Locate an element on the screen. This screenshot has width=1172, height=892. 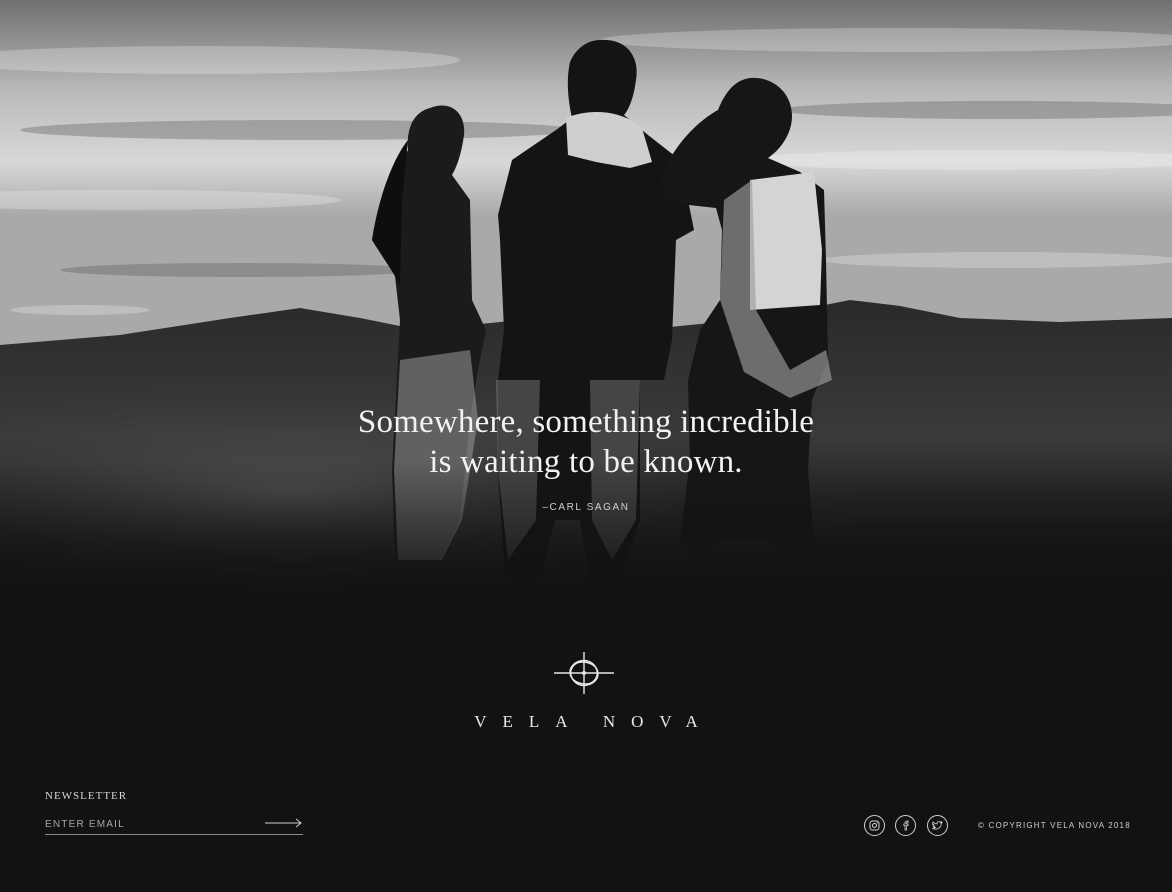
email-input is located at coordinates (150, 824).